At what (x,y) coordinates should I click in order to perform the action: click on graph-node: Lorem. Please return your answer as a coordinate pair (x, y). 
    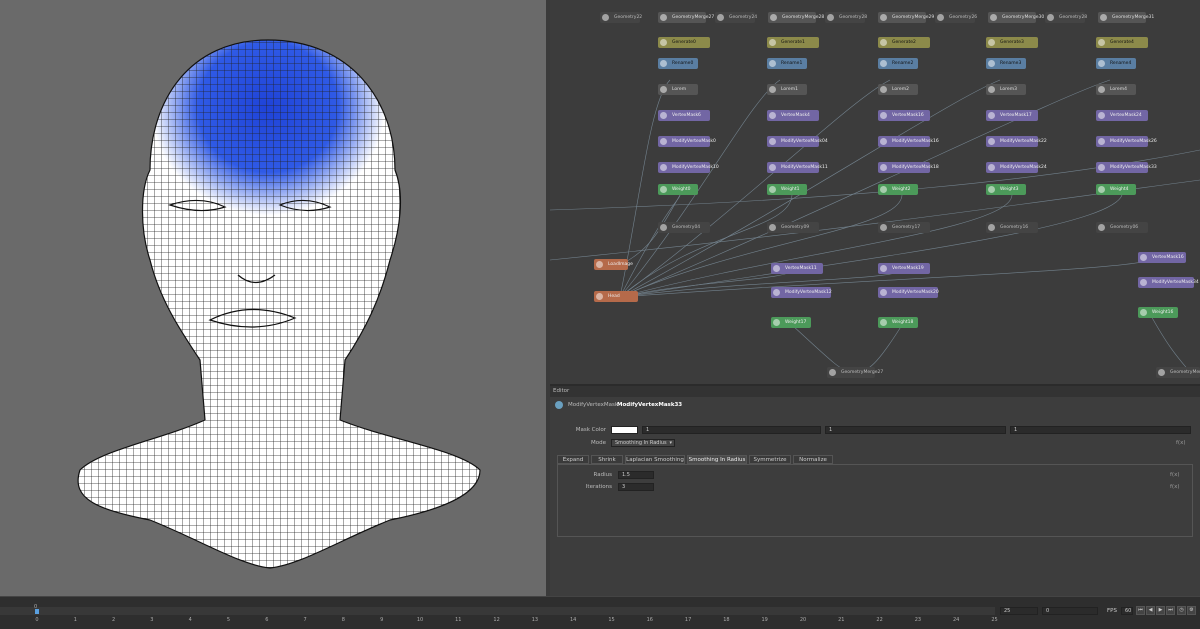
    Looking at the image, I should click on (678, 89).